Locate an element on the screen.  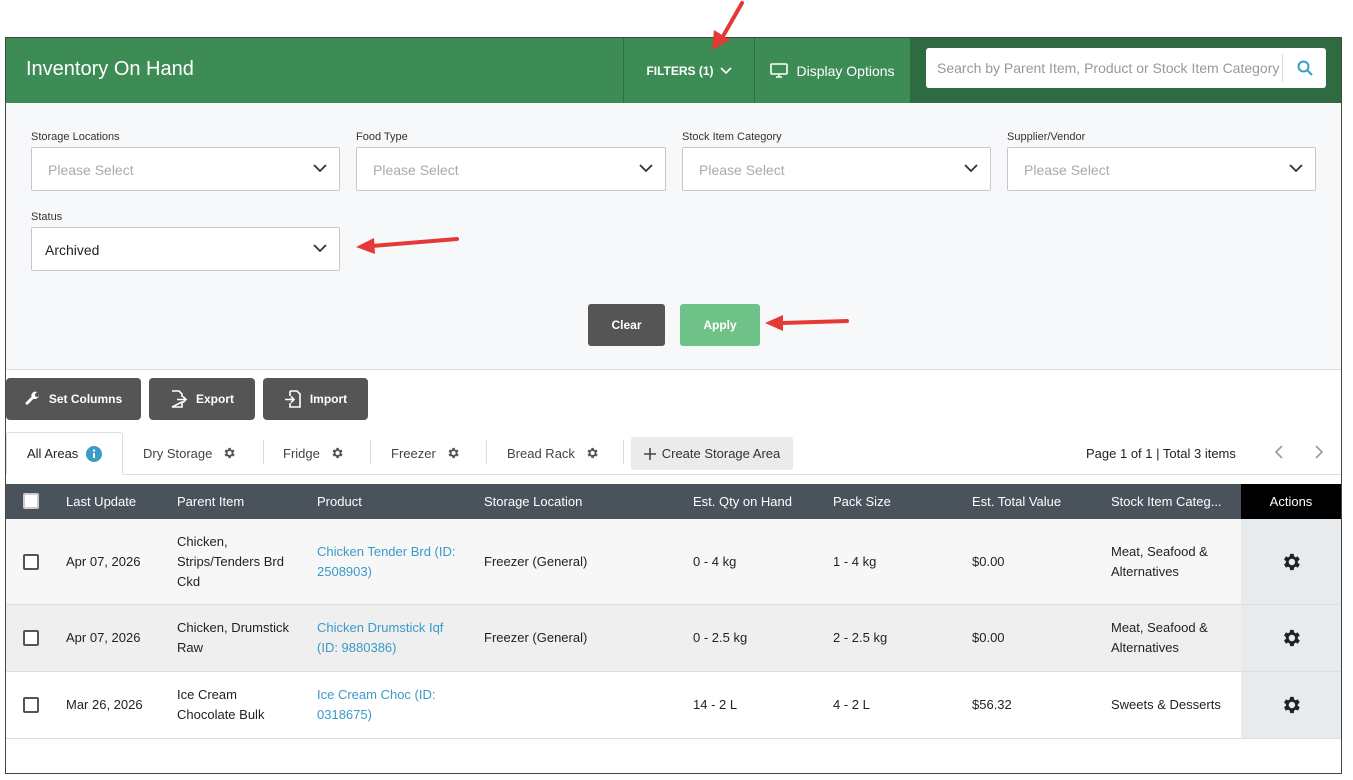
tab-fridge: Fridge is located at coordinates (313, 453).